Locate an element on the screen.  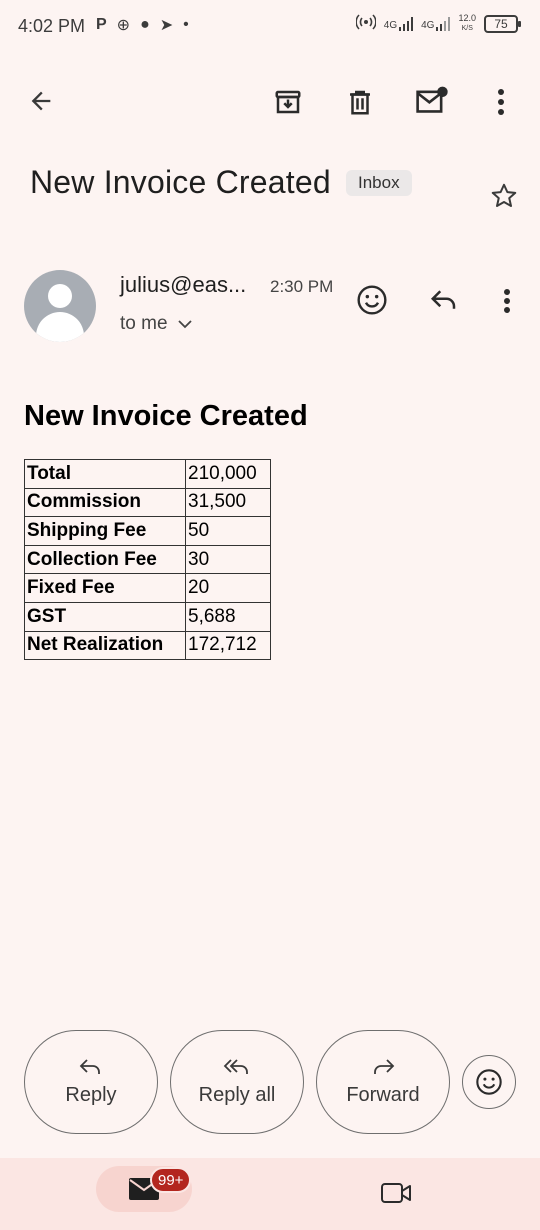
reply-button: Reply is located at coordinates (91, 1082).